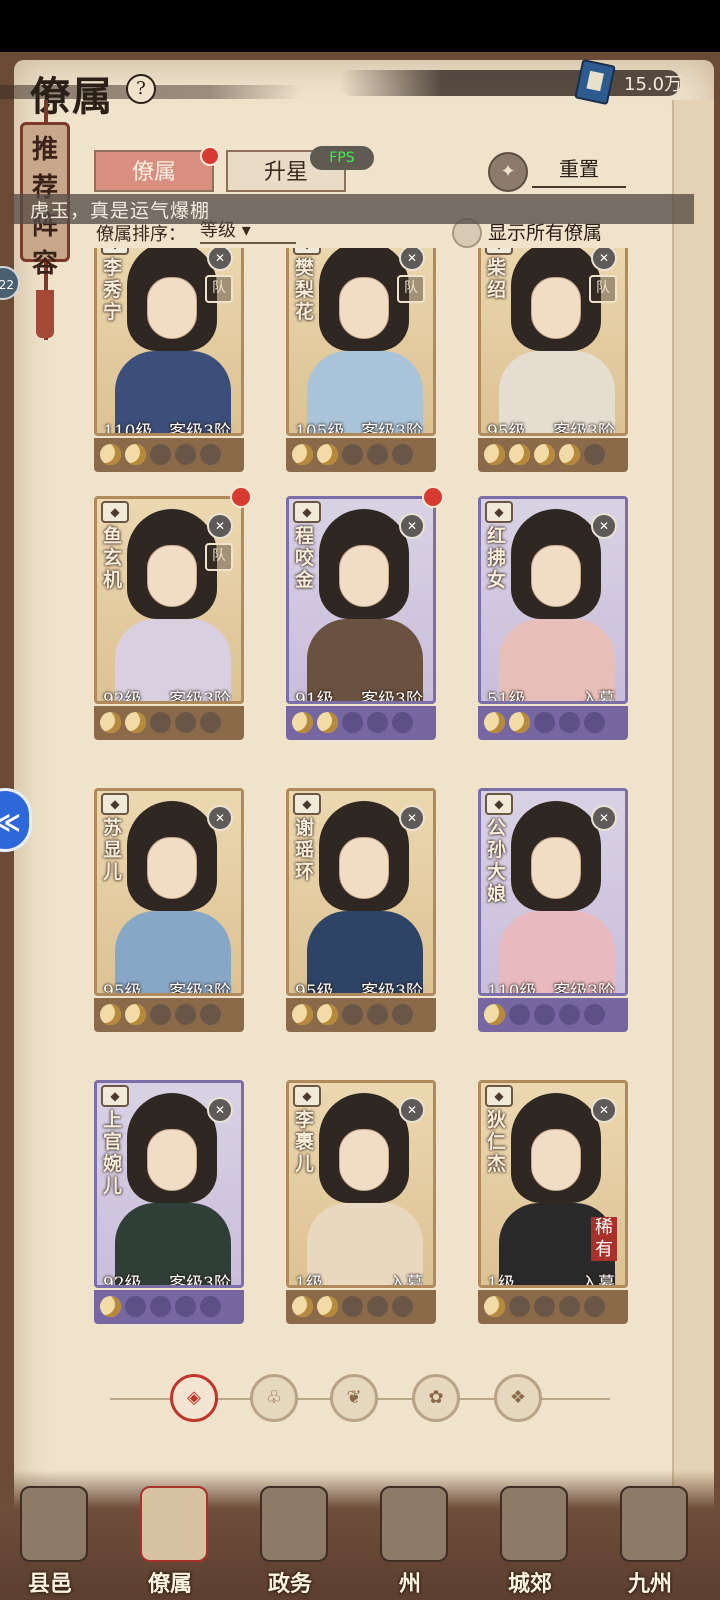 Image resolution: width=720 pixels, height=1600 pixels. I want to click on nav-prefecture: 州, so click(410, 1538).